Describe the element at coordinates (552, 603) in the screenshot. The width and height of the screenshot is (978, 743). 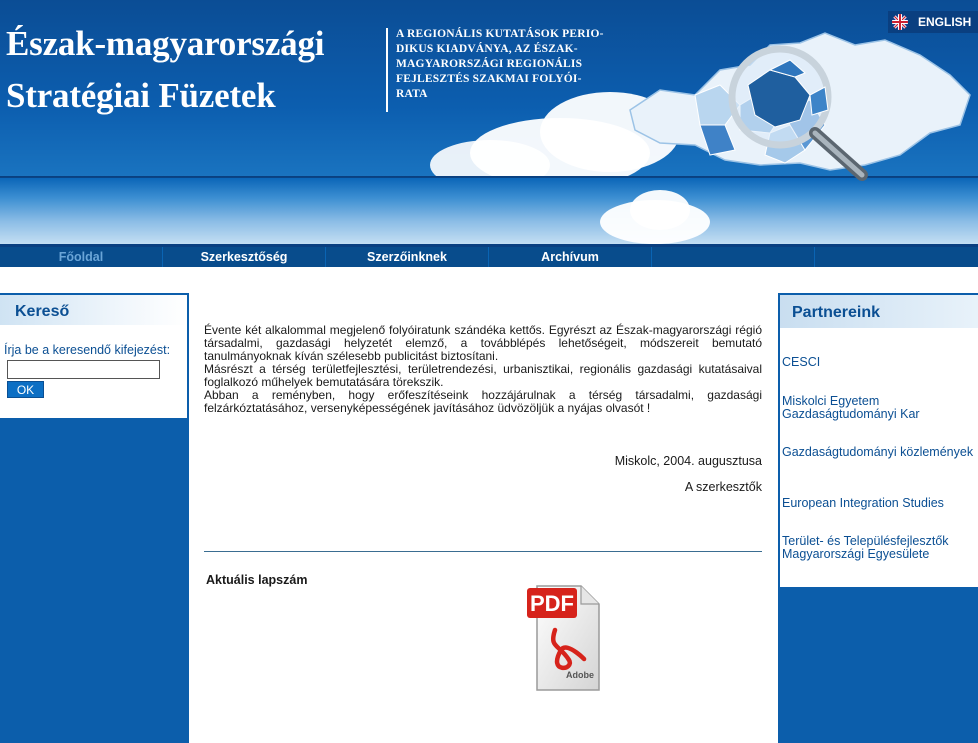
I see `pdf-label: PDF` at that location.